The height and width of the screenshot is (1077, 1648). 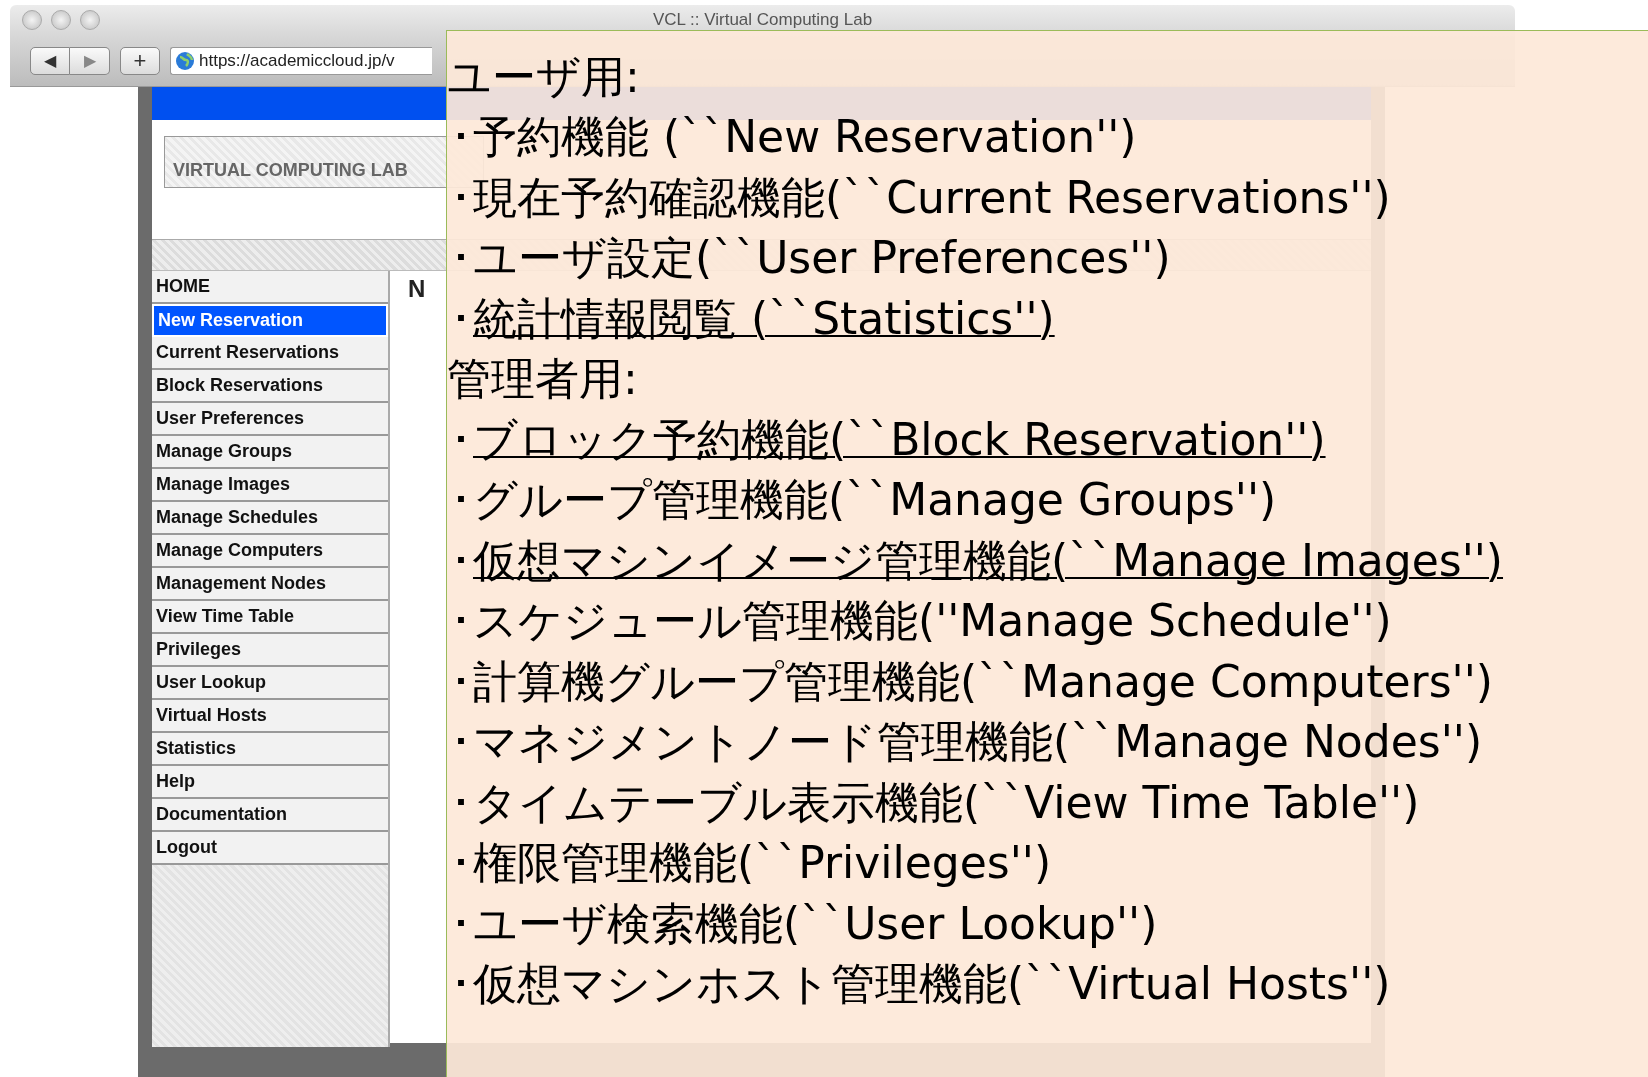 What do you see at coordinates (932, 984) in the screenshot?
I see `feature-item: 仮想マシンホスト管理機能(``Virtual Hosts'')` at bounding box center [932, 984].